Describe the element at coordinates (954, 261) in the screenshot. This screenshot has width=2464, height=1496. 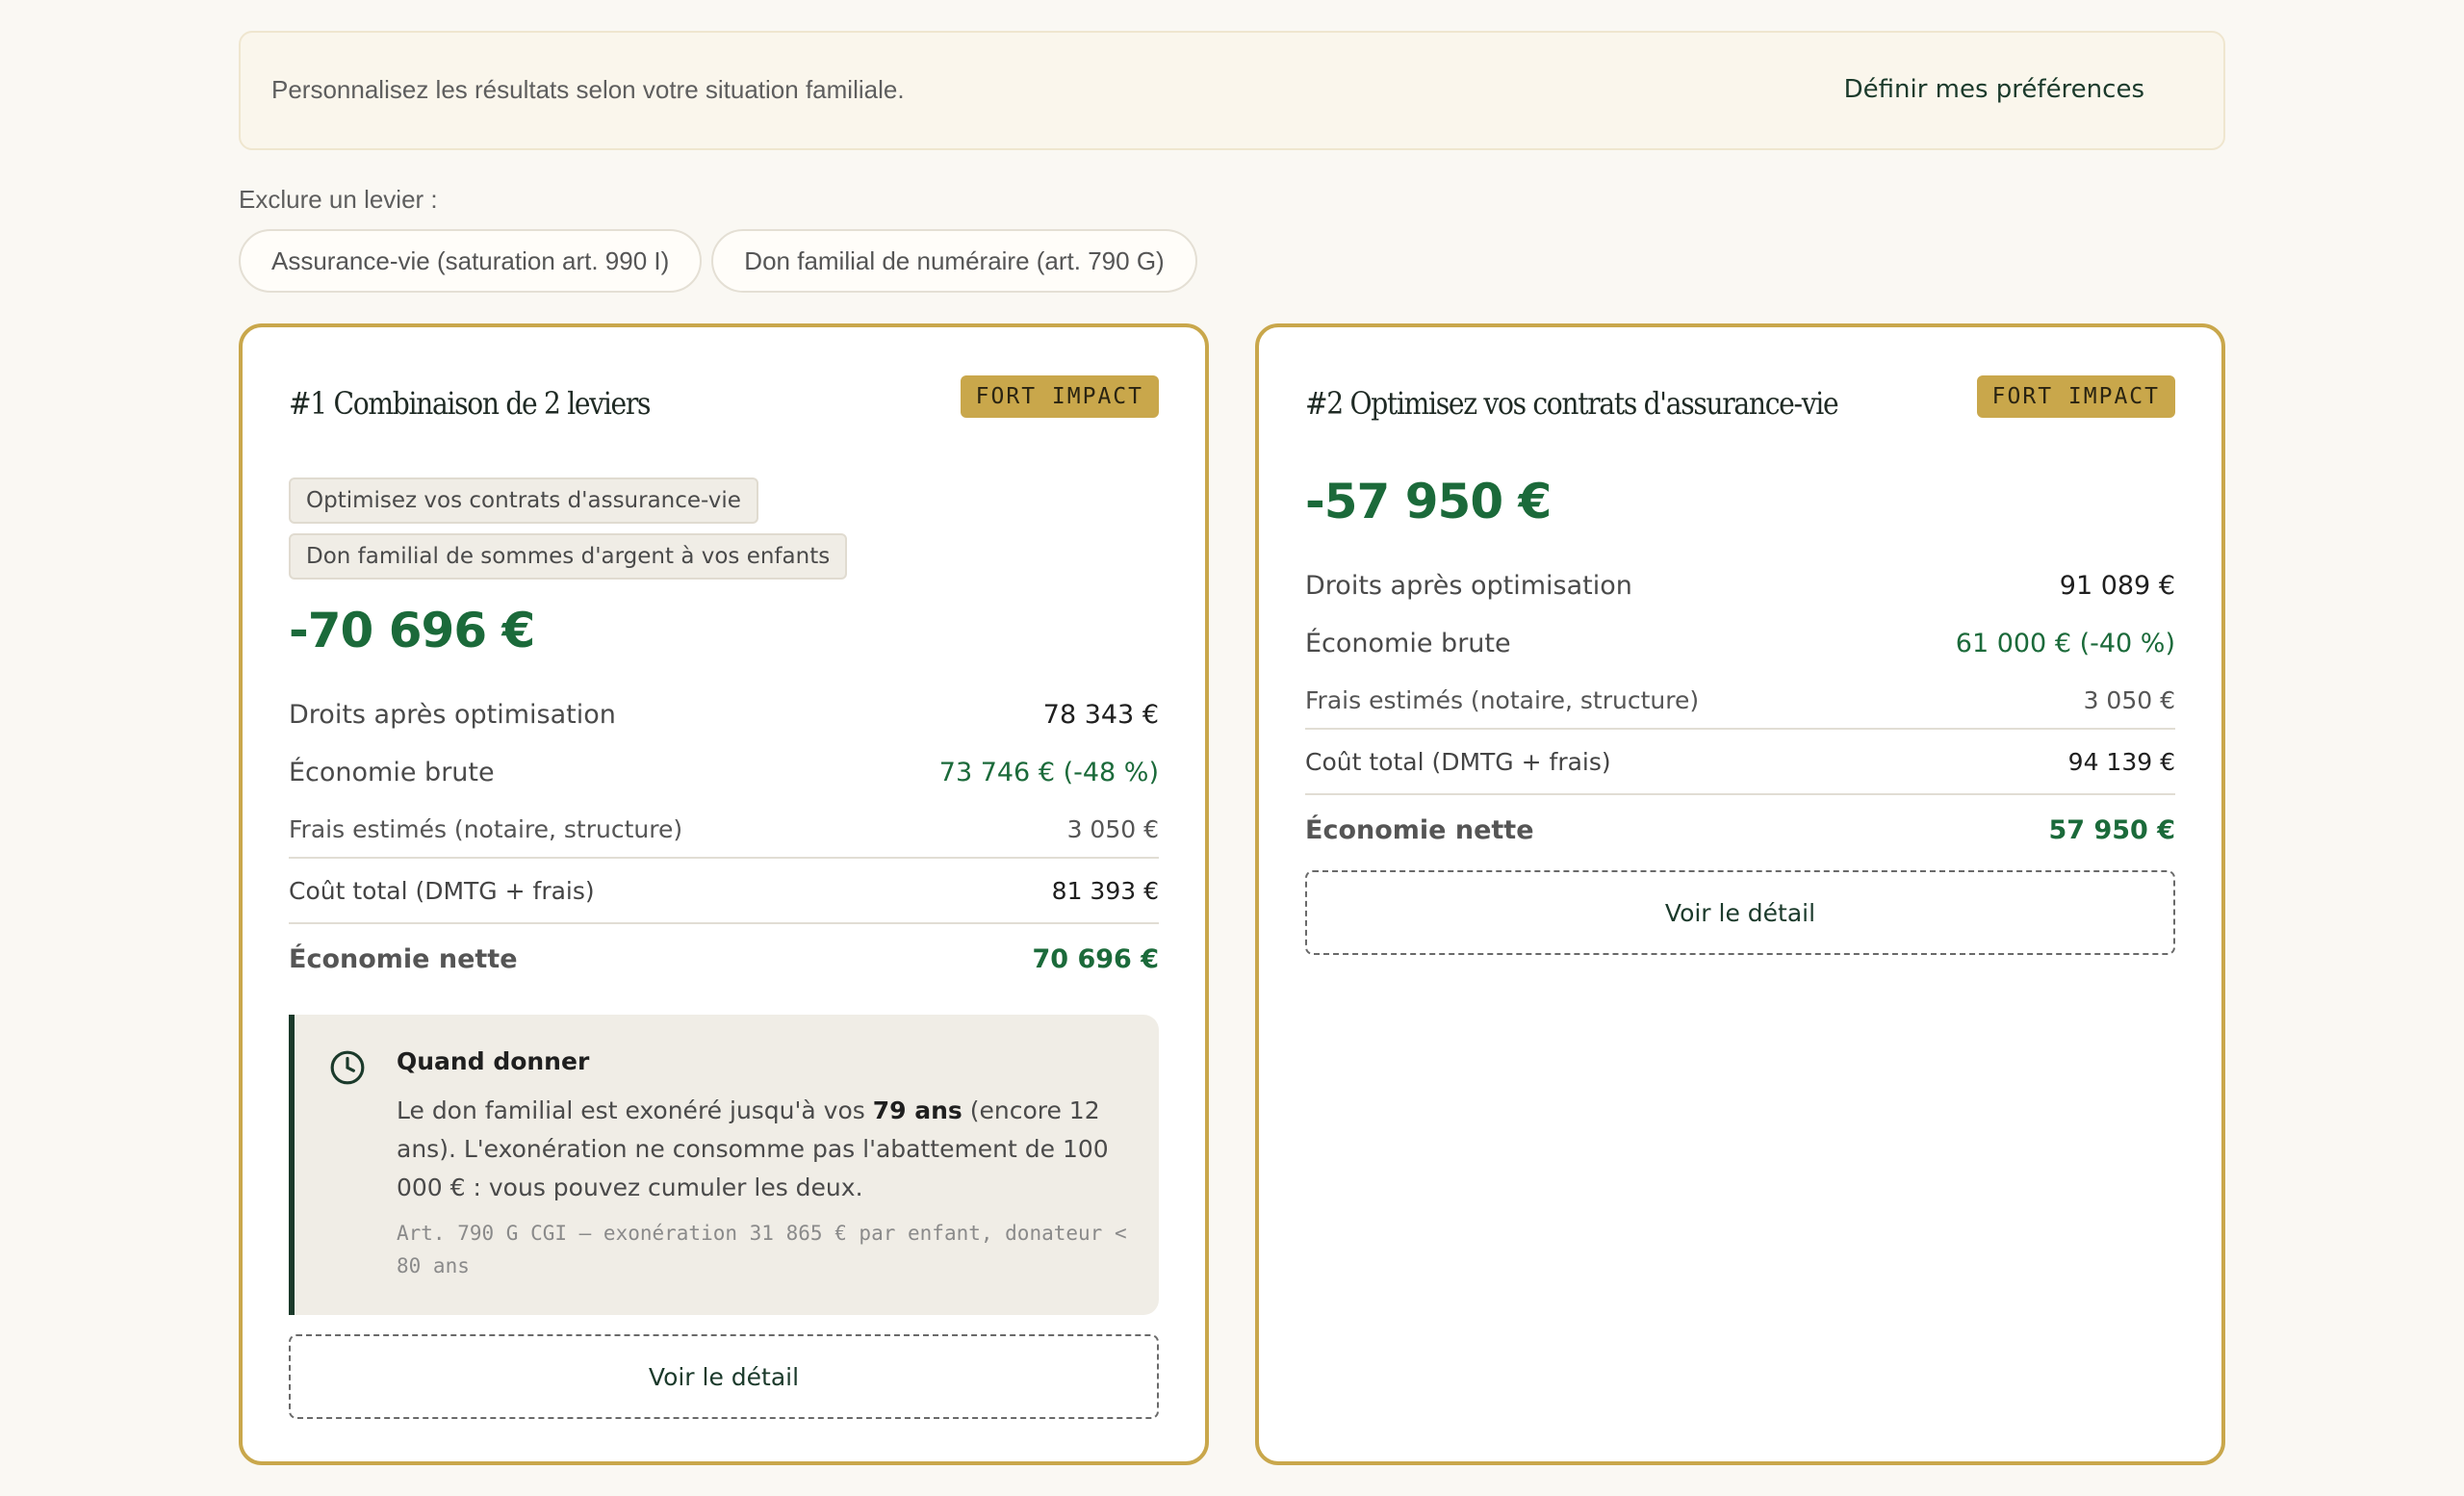
I see `exclude-chip-don-familial: Don familial de numéraire (art. 790 G)` at that location.